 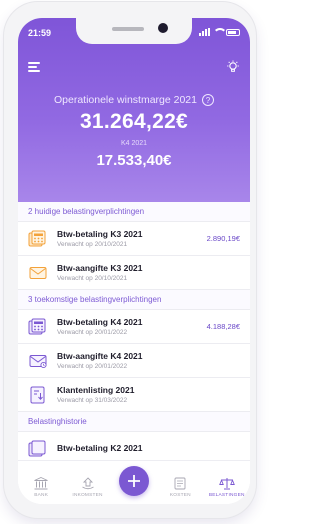 What do you see at coordinates (134, 160) in the screenshot?
I see `quarter-amount: 17.533,40€` at bounding box center [134, 160].